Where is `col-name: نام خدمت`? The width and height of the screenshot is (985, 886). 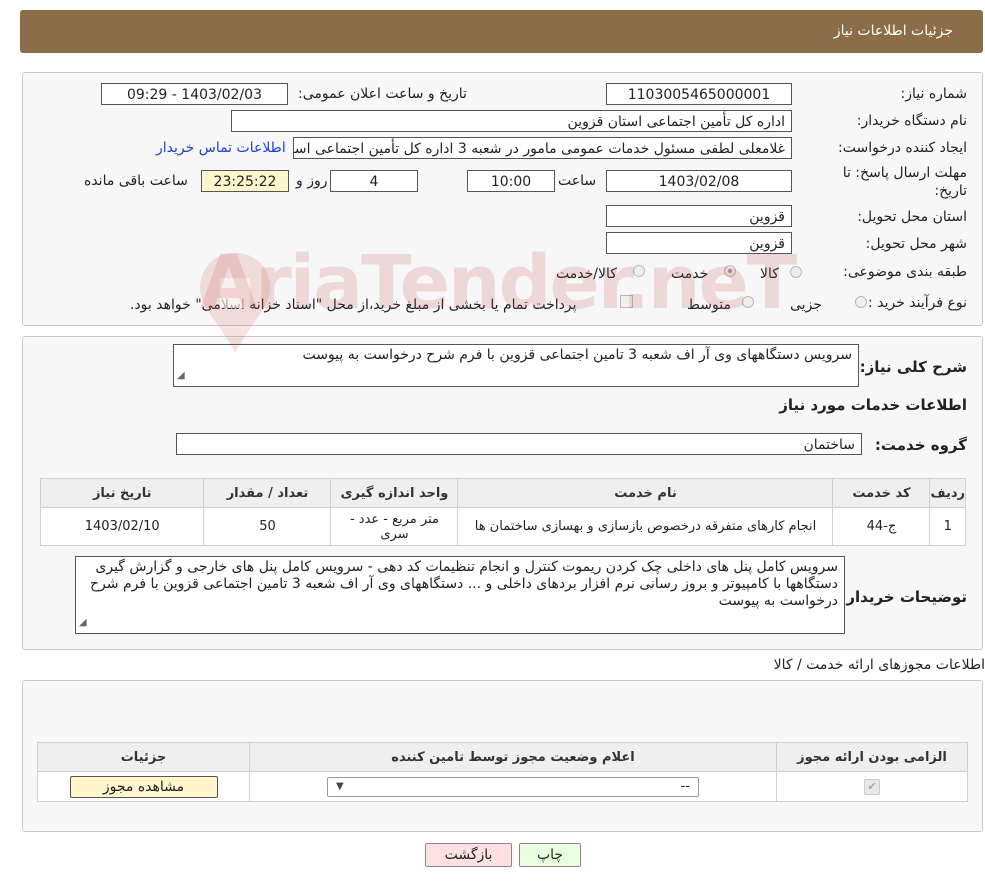
col-name: نام خدمت is located at coordinates (645, 493).